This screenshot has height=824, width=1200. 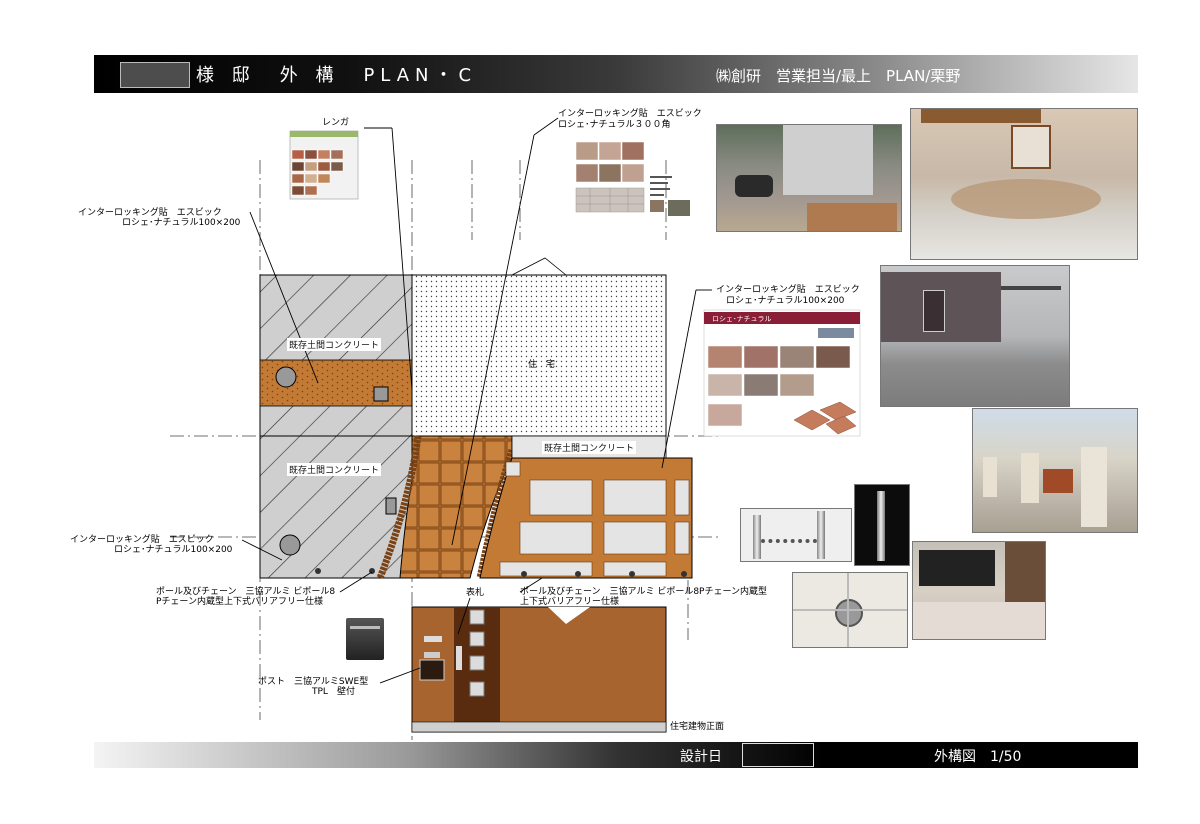 I want to click on label-pole-left-line1: ポール及びチェーン 三協アルミ ビポール8, so click(x=246, y=592).